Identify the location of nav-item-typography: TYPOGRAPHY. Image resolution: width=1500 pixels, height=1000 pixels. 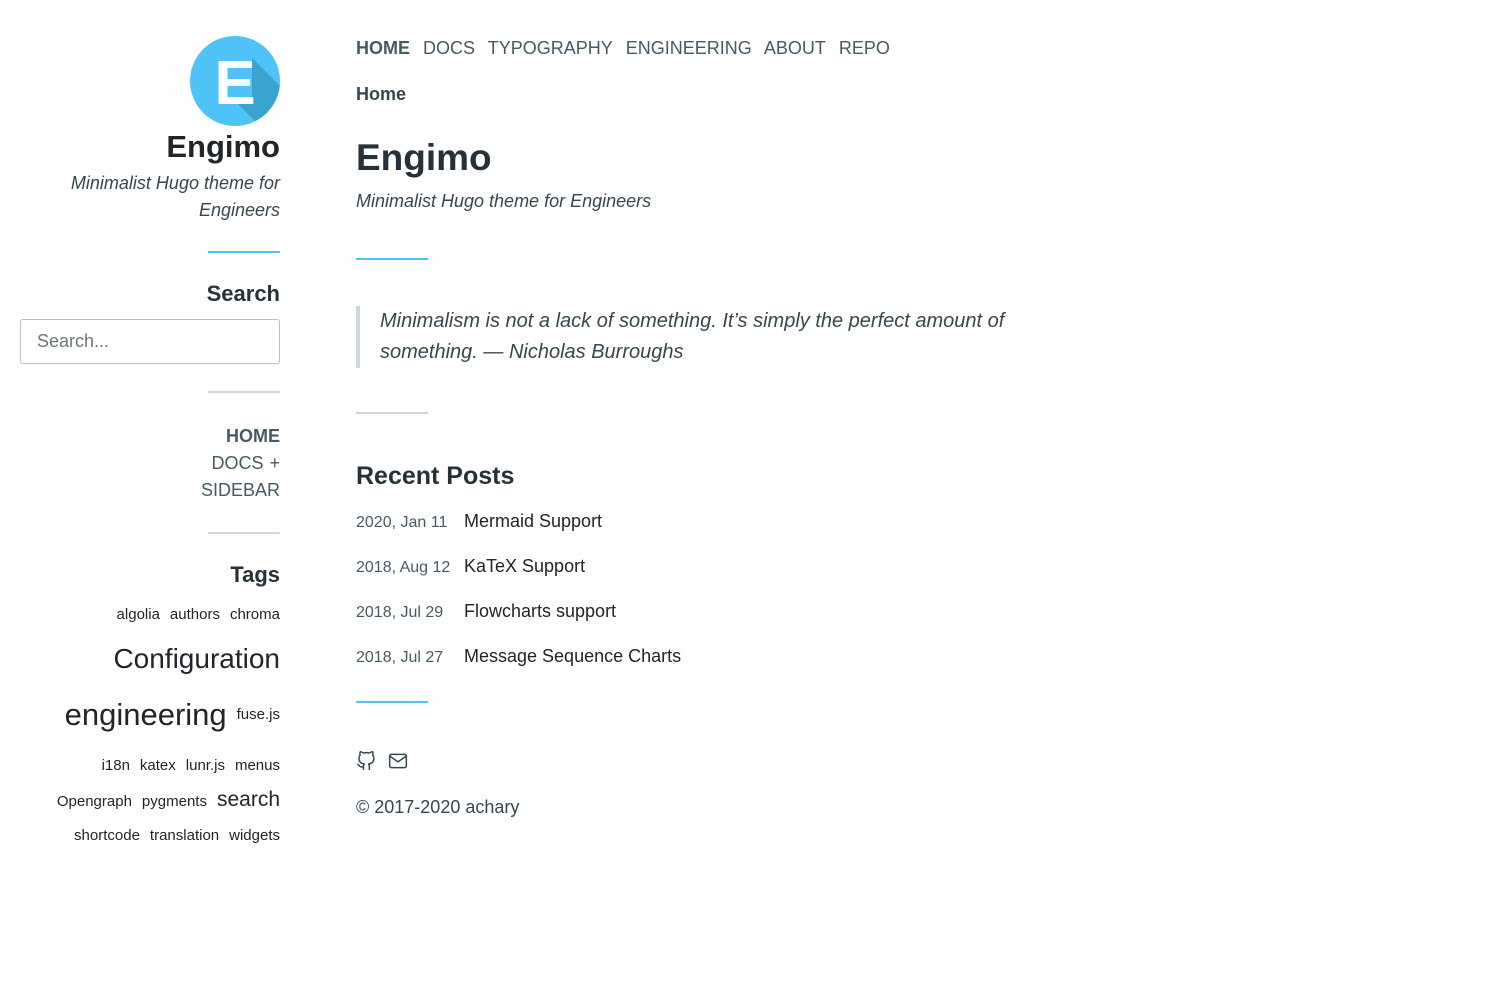
(550, 48).